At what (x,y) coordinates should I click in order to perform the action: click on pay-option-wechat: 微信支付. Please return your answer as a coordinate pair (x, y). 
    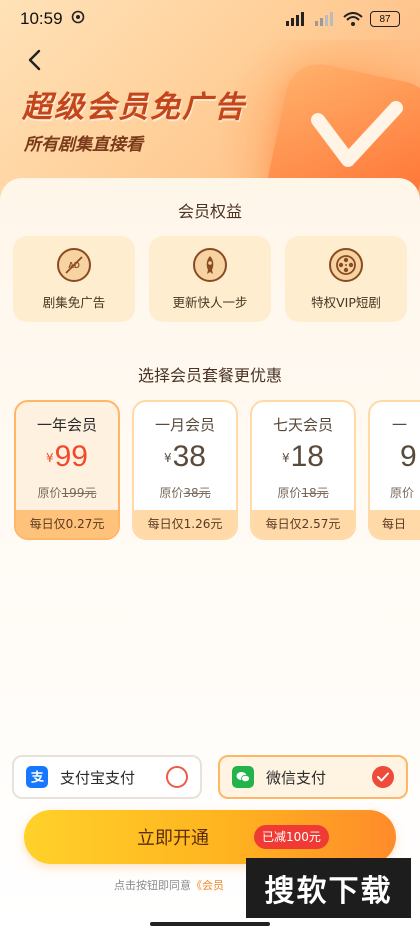
    Looking at the image, I should click on (313, 777).